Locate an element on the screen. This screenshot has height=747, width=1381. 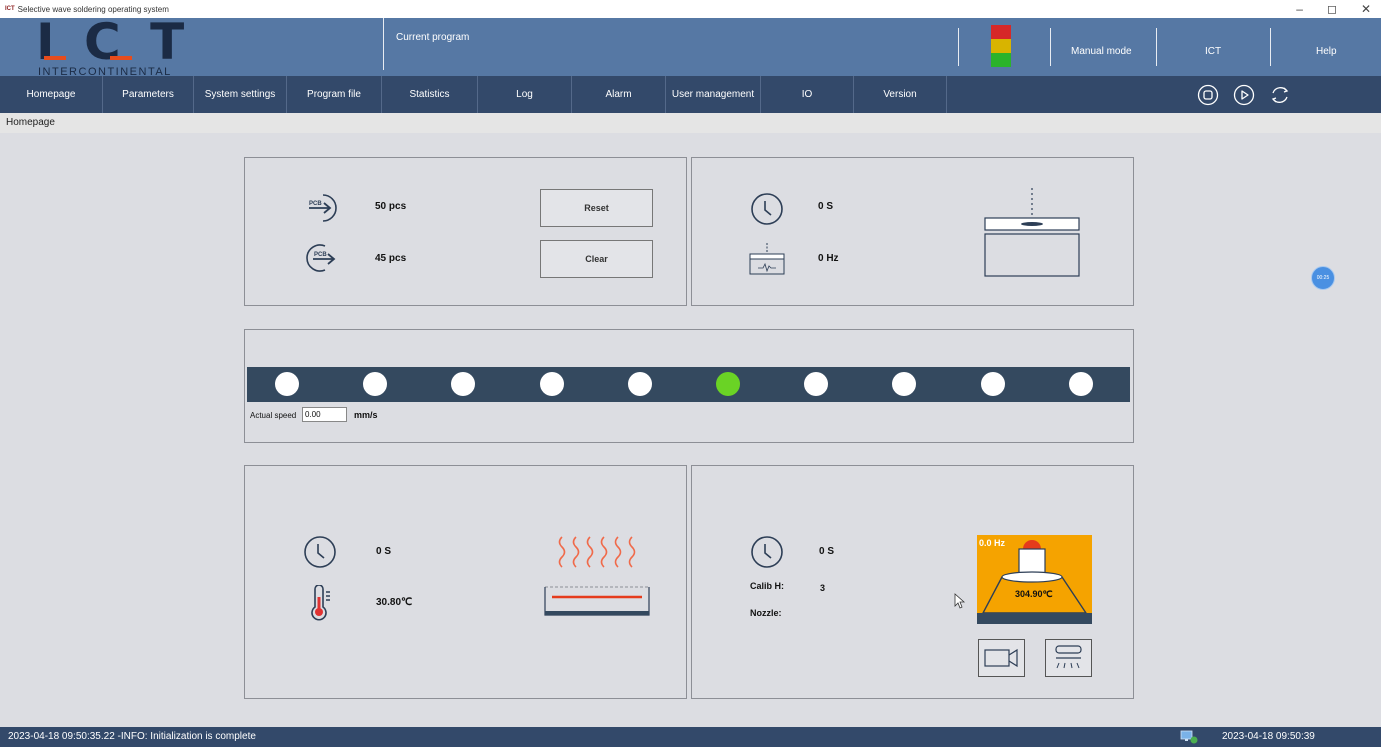
nav-io: IO is located at coordinates (807, 94).